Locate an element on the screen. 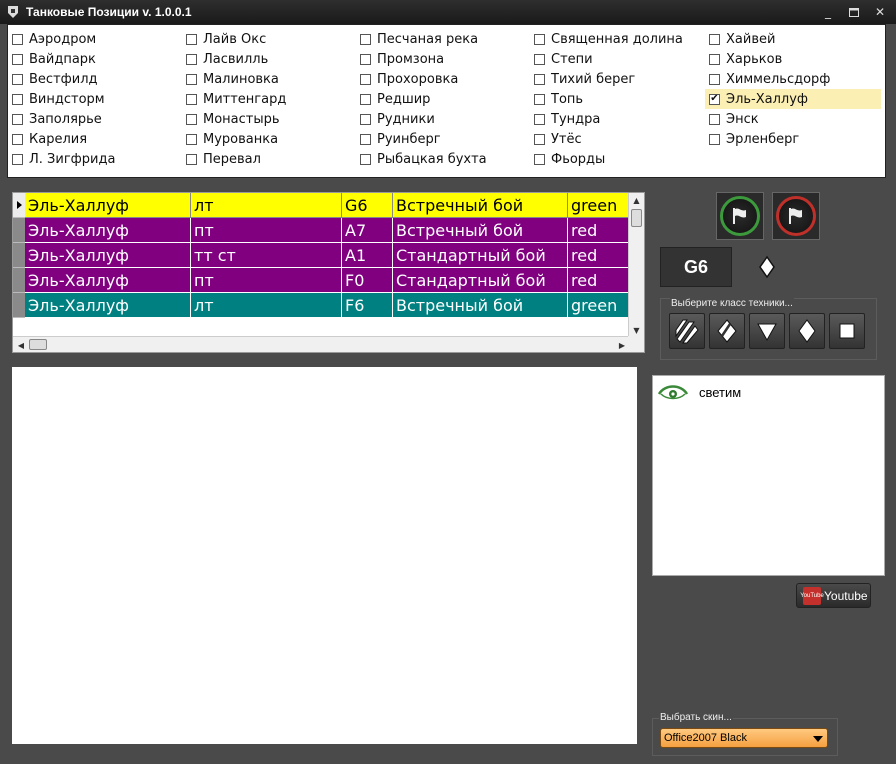 The width and height of the screenshot is (896, 764). table-row: Эль-Халлуф лт G6 Встречный бой green is located at coordinates (329, 205).